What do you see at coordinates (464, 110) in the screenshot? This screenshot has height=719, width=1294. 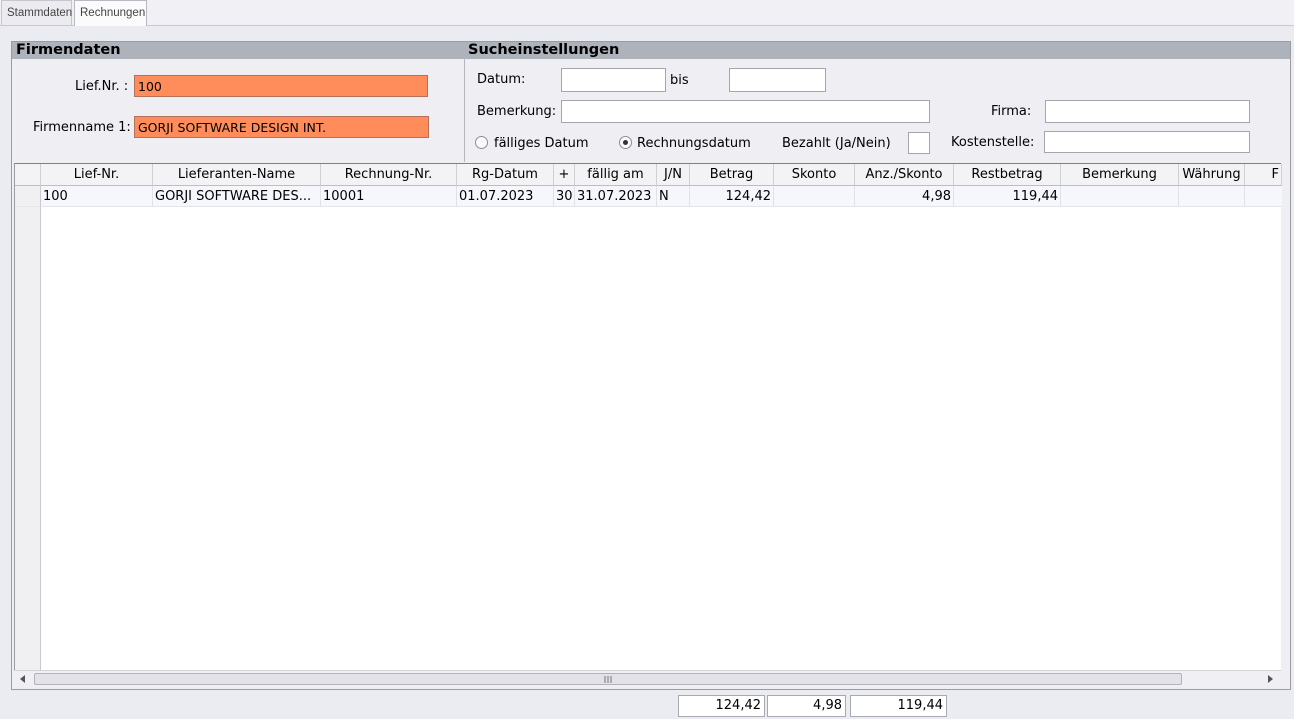 I see `panel-divider` at bounding box center [464, 110].